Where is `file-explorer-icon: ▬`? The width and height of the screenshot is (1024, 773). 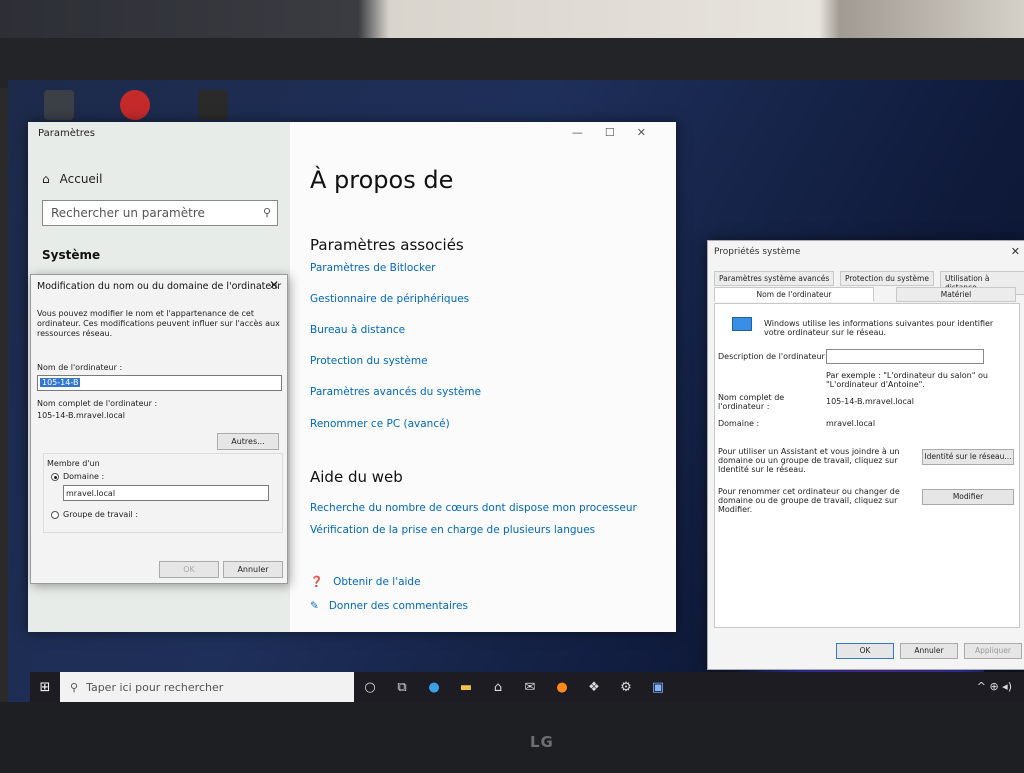 file-explorer-icon: ▬ is located at coordinates (466, 687).